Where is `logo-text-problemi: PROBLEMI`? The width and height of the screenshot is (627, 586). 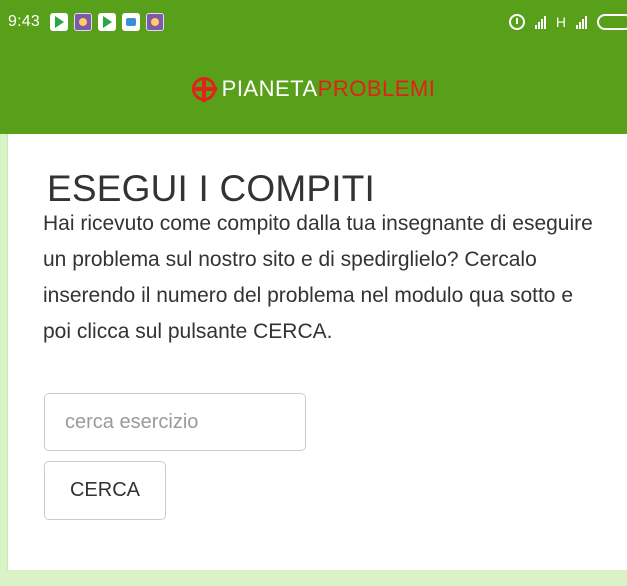
logo-text-problemi: PROBLEMI is located at coordinates (376, 88).